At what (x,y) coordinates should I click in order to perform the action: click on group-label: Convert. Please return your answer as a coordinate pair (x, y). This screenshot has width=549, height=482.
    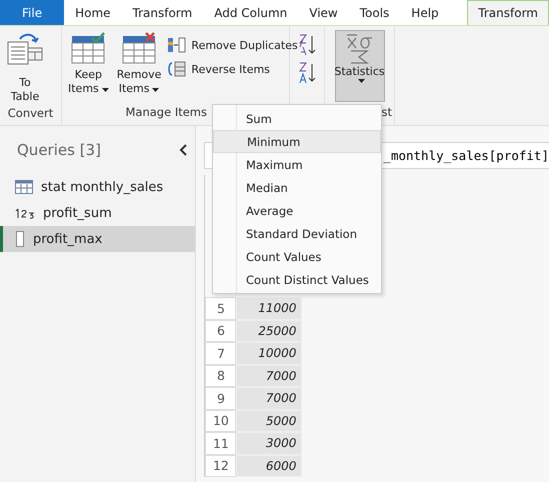
    Looking at the image, I should click on (31, 114).